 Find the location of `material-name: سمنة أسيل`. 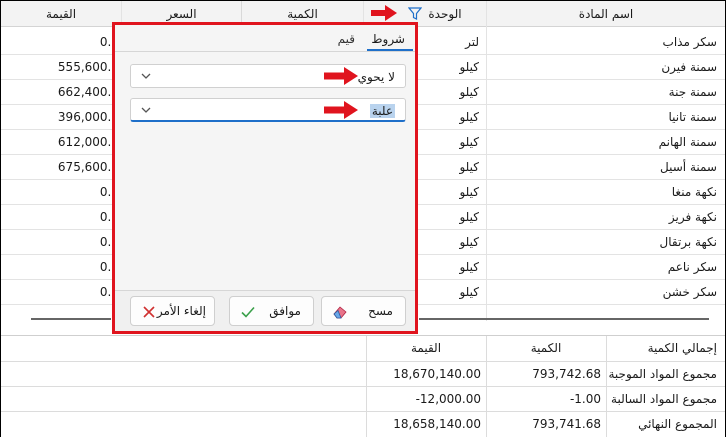

material-name: سمنة أسيل is located at coordinates (688, 167).